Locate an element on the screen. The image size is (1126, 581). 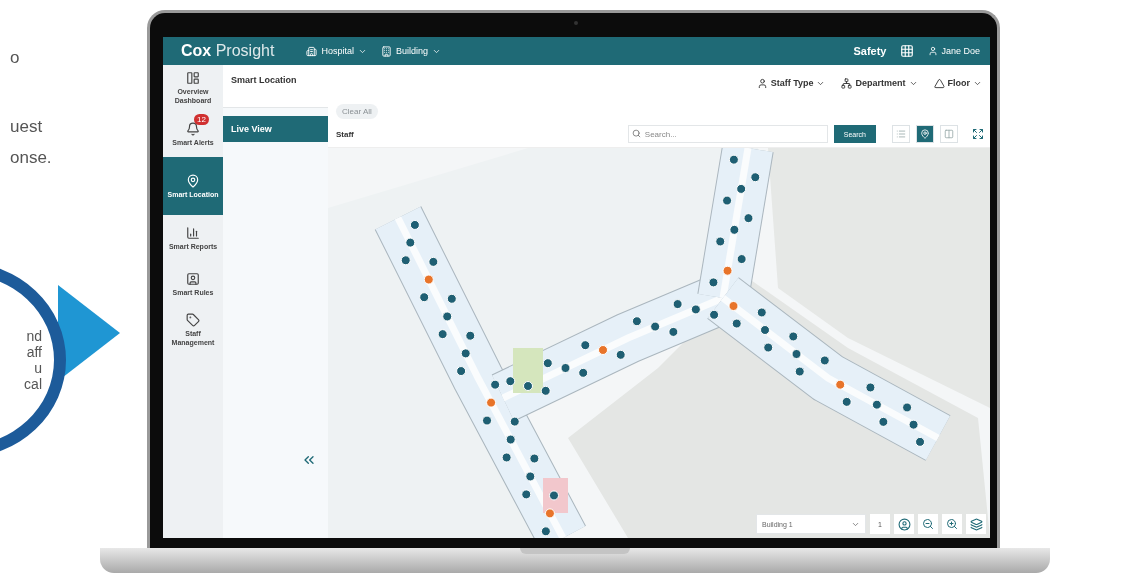
person-pin-icon is located at coordinates (904, 524).